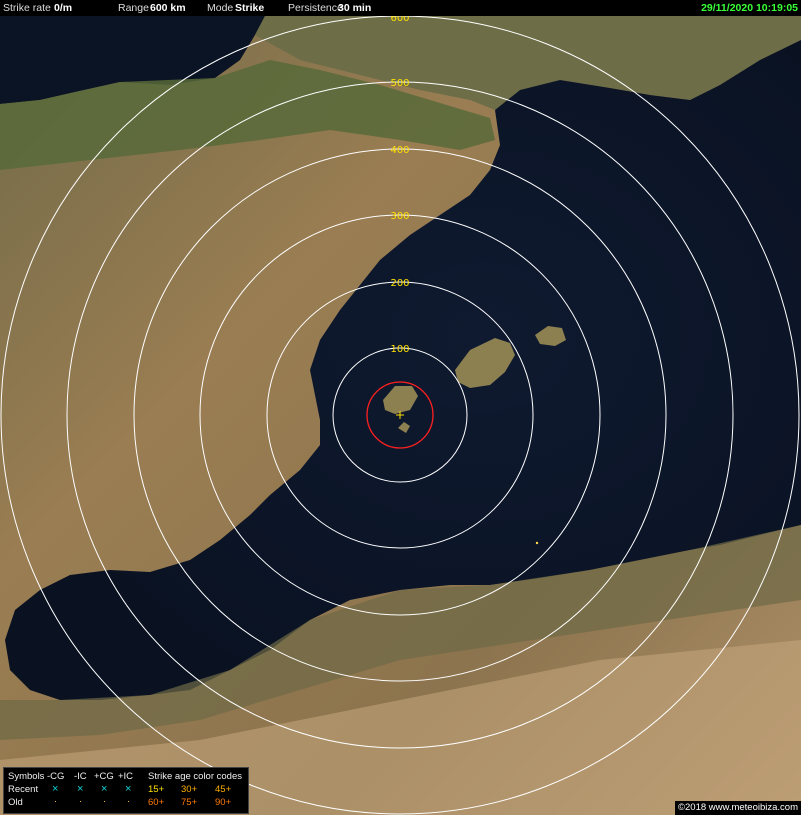  I want to click on age-old-90: 90+, so click(223, 802).